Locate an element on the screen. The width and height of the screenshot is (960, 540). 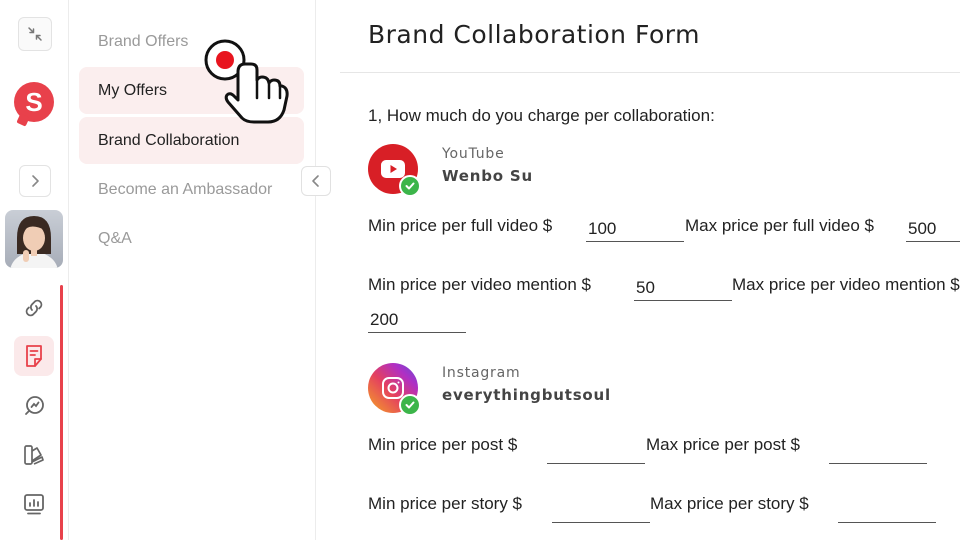
max-story-label: Max price per story $ is located at coordinates (729, 503).